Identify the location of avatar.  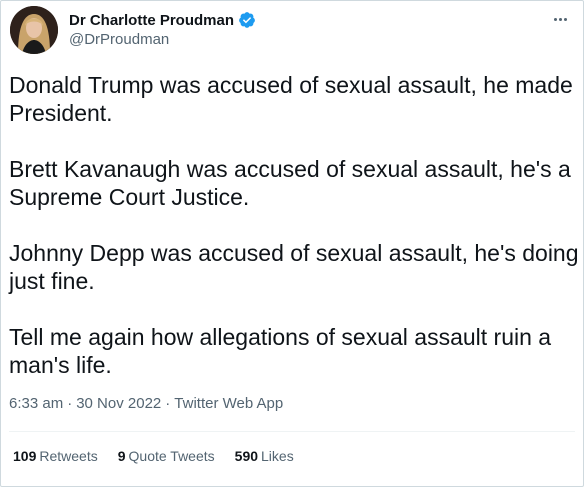
(34, 30).